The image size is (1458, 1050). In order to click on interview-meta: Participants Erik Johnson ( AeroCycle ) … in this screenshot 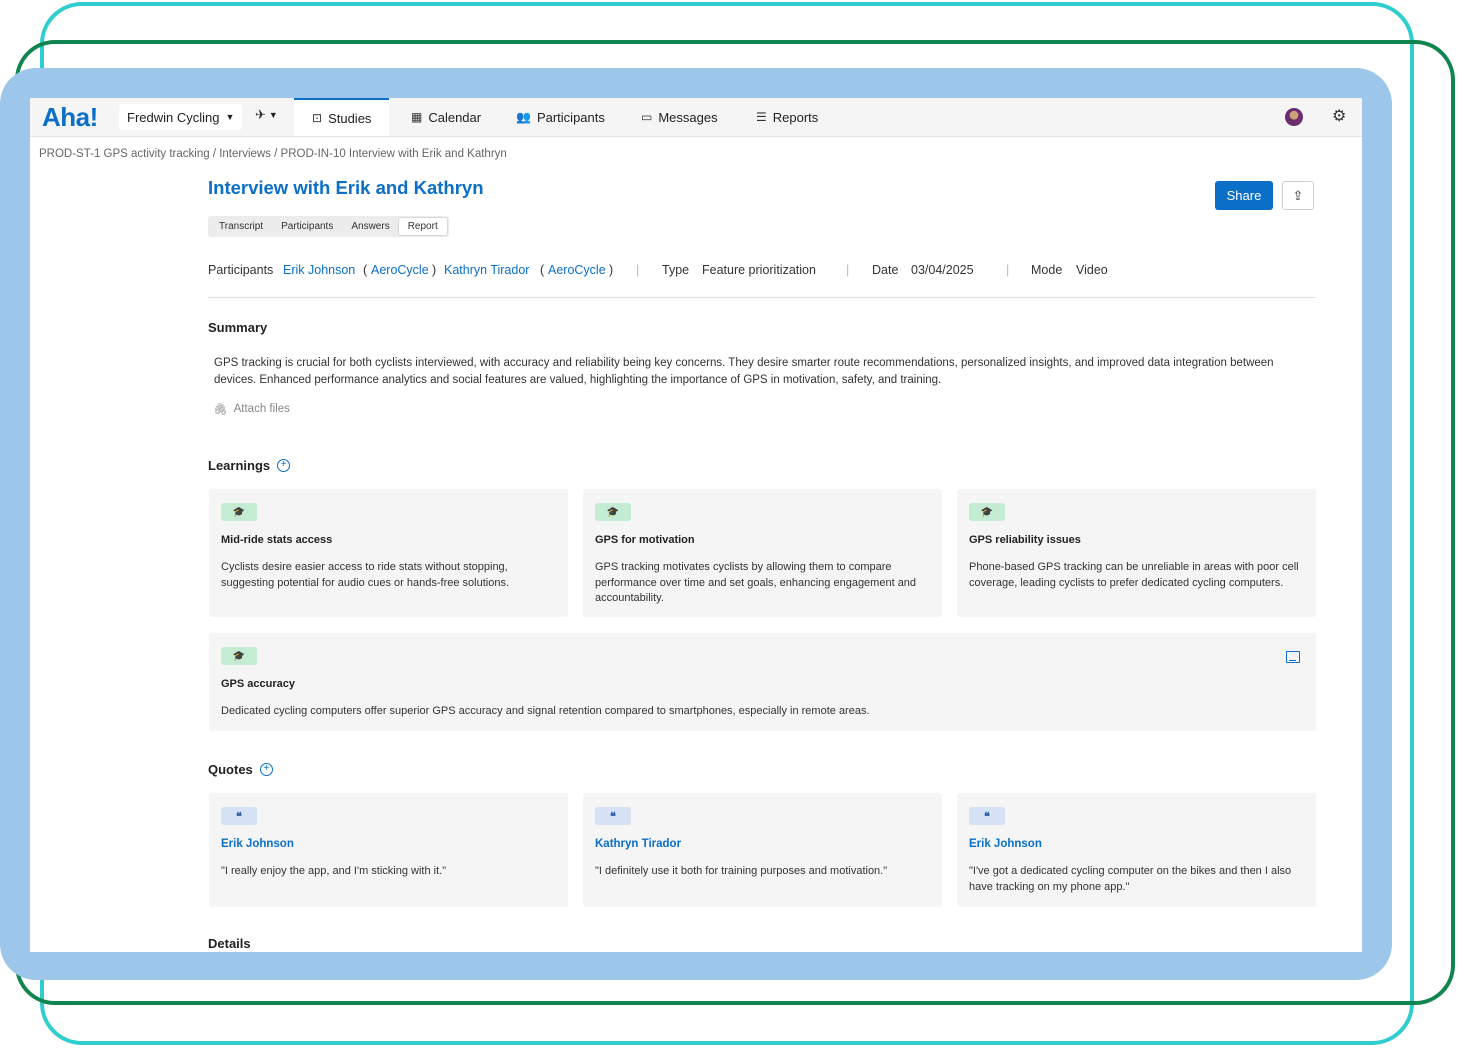, I will do `click(762, 280)`.